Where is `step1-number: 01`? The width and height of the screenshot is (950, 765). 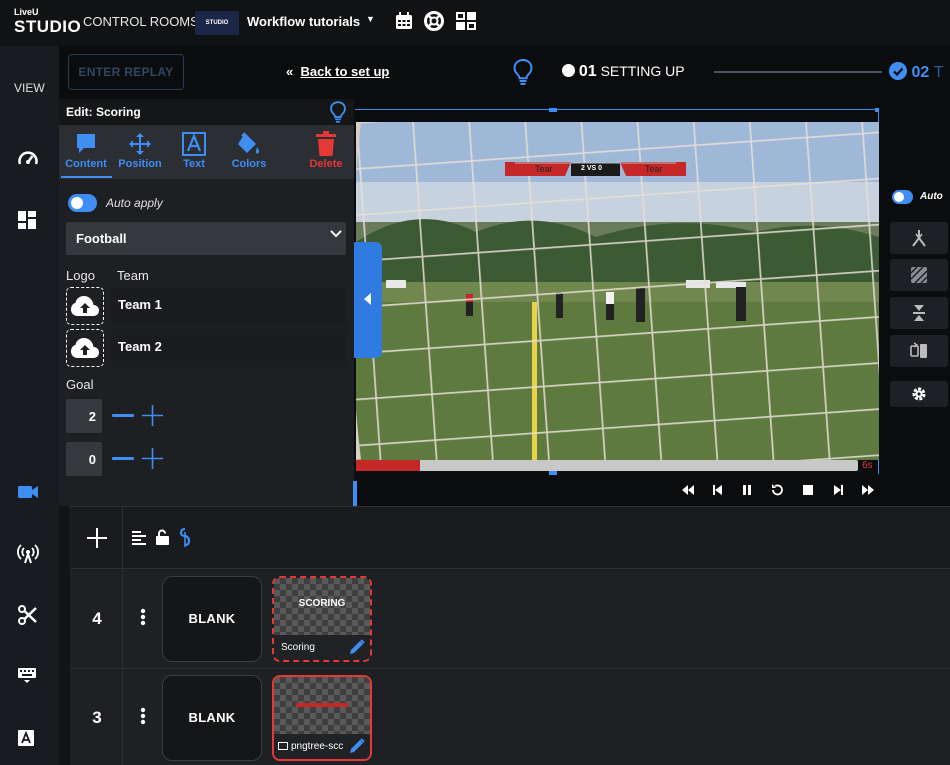
step1-number: 01 is located at coordinates (587, 71).